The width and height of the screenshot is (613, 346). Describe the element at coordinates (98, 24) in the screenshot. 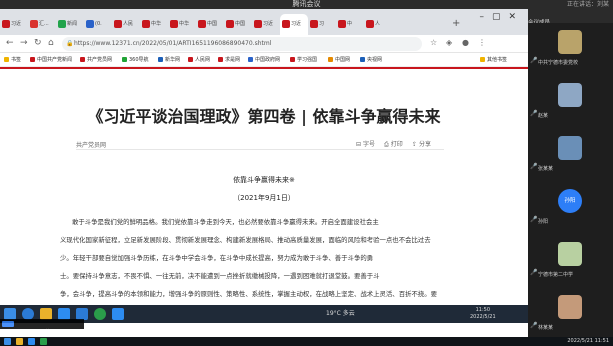

I see `browser-tab: (0.` at that location.